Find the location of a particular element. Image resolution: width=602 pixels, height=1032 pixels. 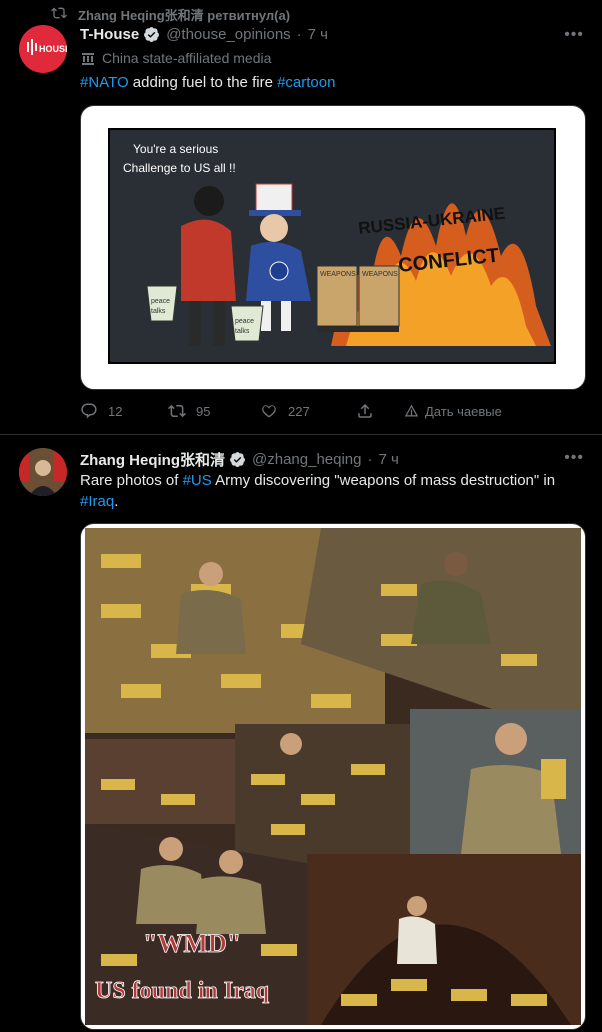

tip-label: Дать чаевые is located at coordinates (463, 411).